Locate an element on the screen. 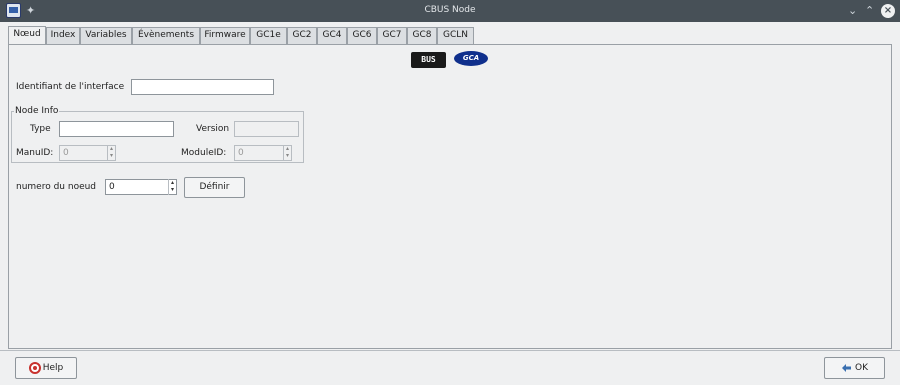 The image size is (900, 385). tab-gcln: GCLN is located at coordinates (455, 35).